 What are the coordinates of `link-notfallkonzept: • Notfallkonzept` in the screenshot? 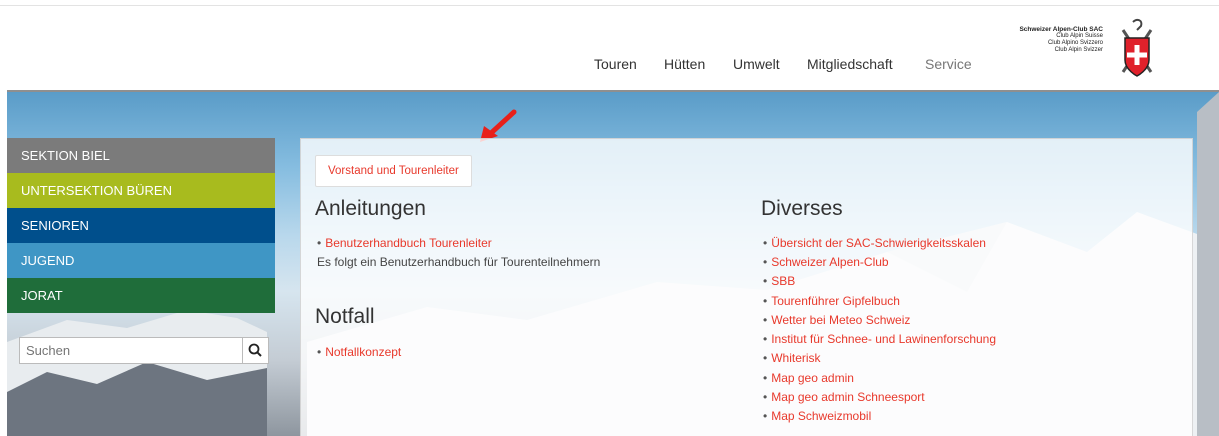 It's located at (359, 352).